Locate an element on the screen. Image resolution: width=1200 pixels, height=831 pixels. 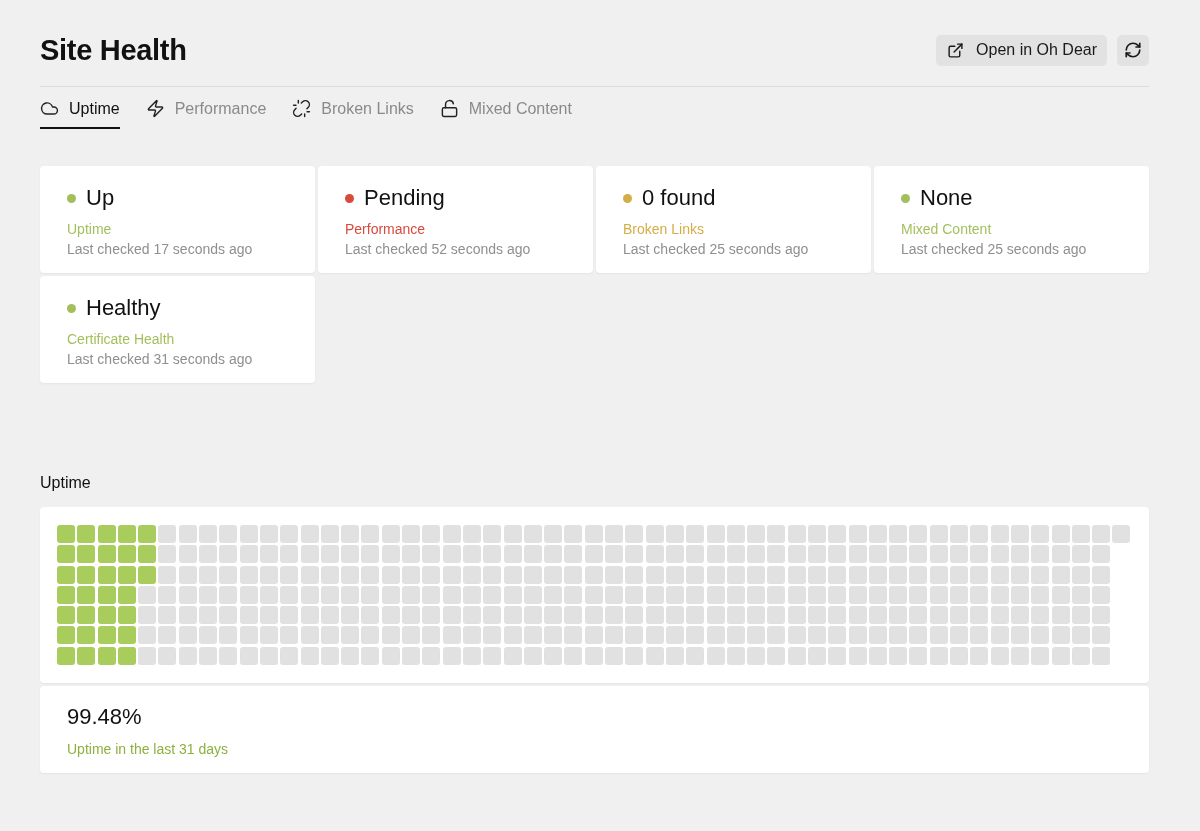
last-checked-text: Last checked 52 seconds ago is located at coordinates (438, 249).